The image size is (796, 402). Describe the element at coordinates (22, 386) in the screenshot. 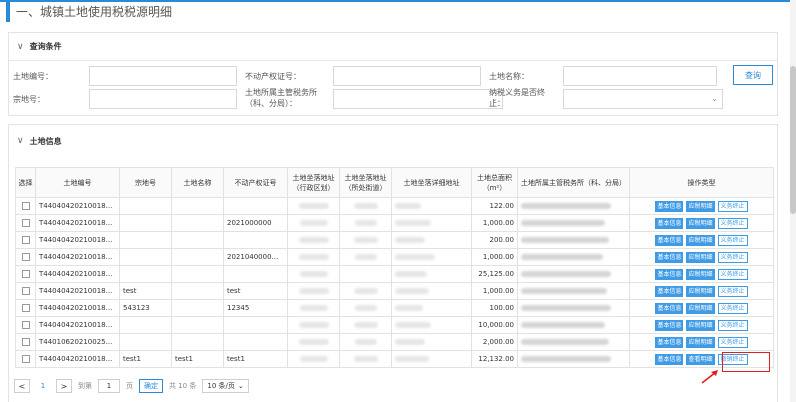

I see `prev-page-button: <` at that location.